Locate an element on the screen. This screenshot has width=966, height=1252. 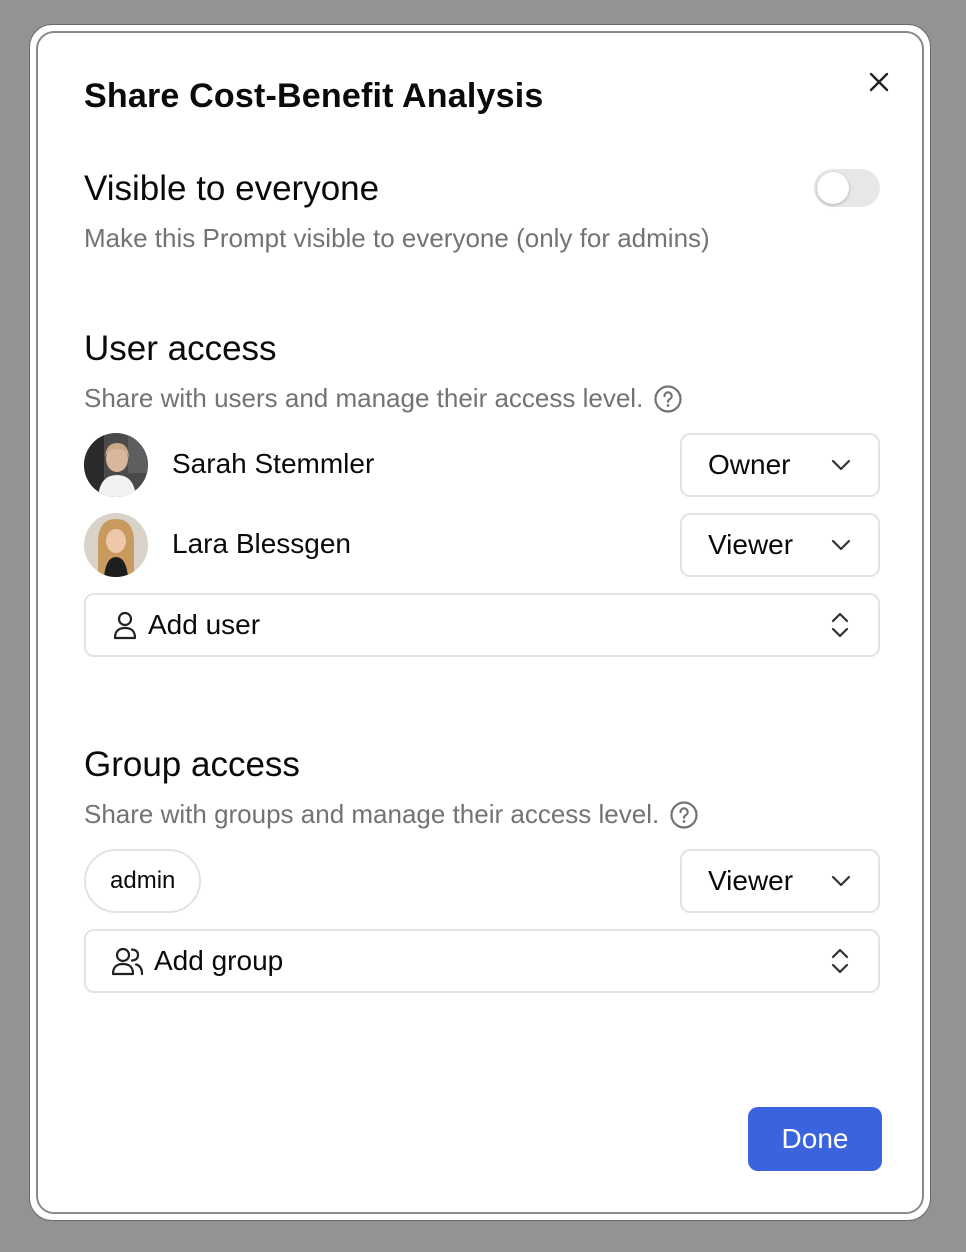
role-select: Owner is located at coordinates (780, 465).